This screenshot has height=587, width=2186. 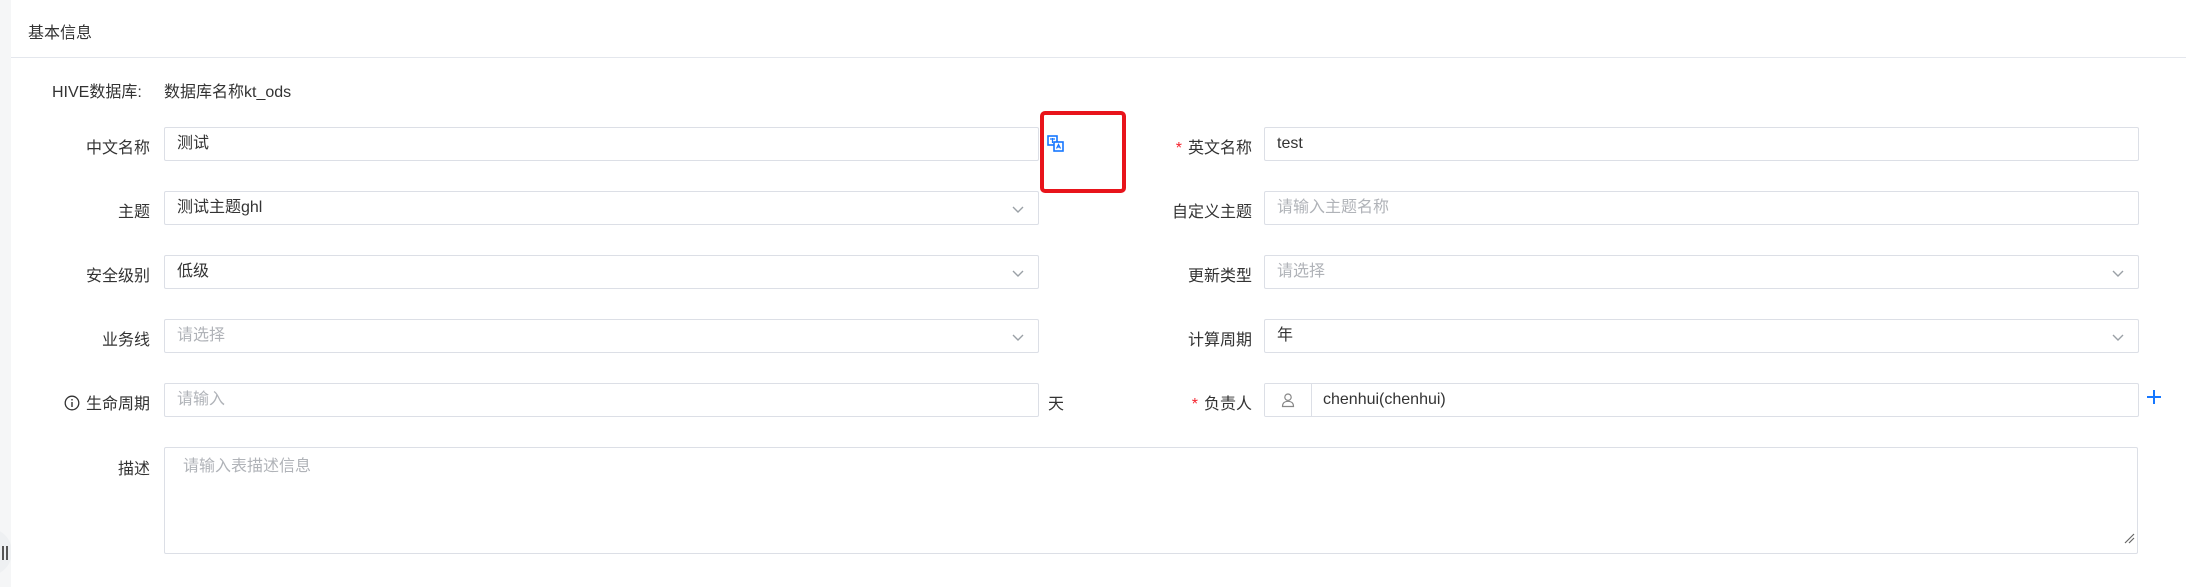 What do you see at coordinates (117, 148) in the screenshot?
I see `cn-name-label: 中文名称` at bounding box center [117, 148].